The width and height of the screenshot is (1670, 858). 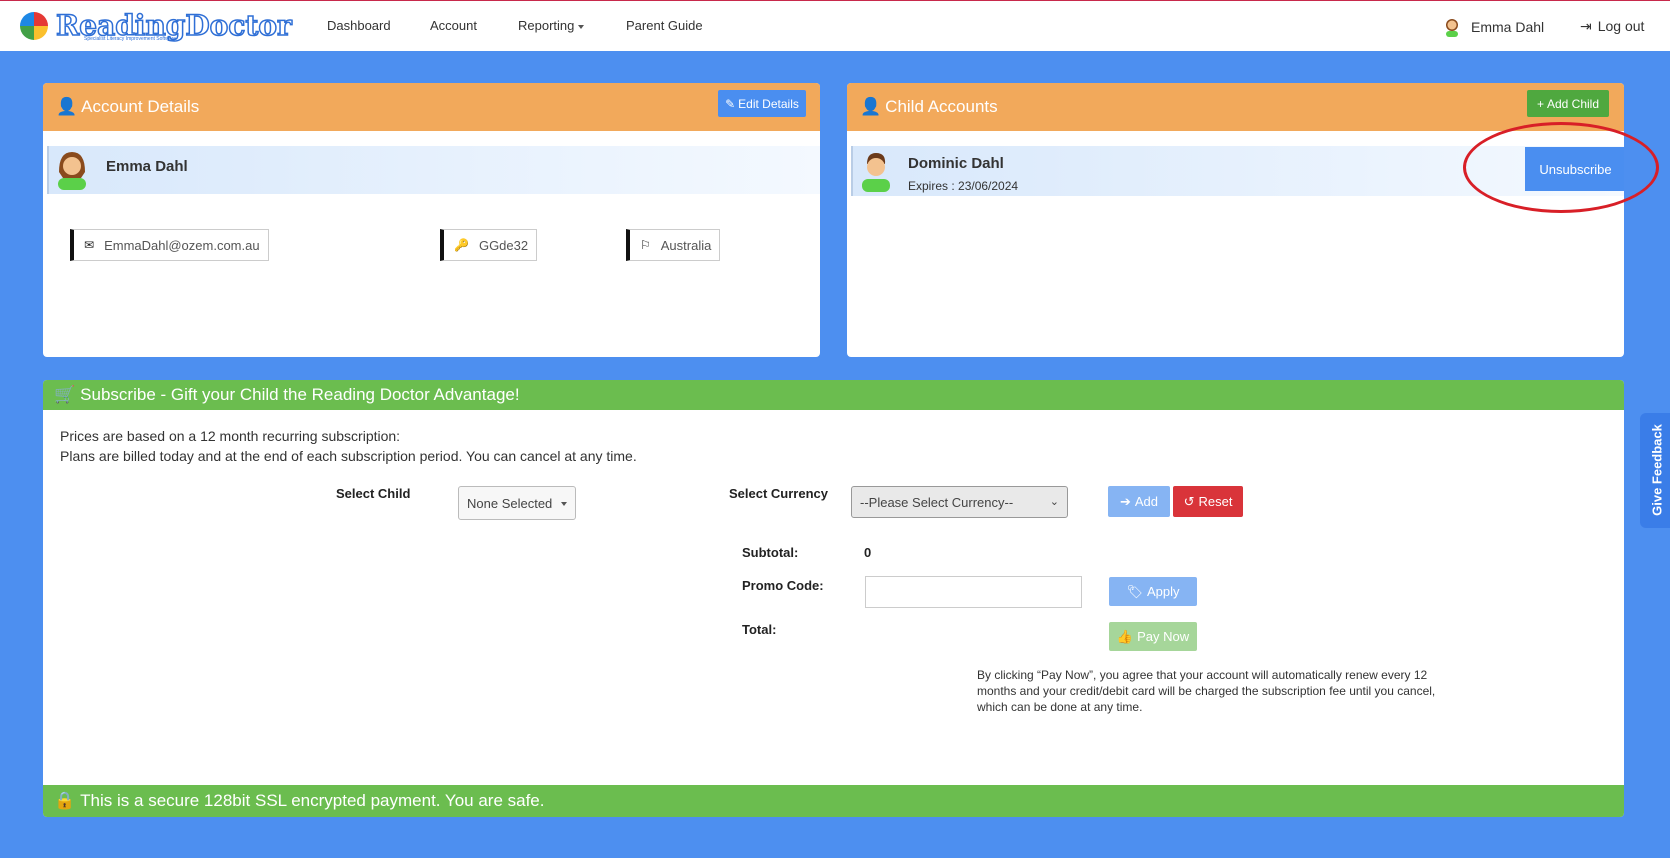 What do you see at coordinates (72, 171) in the screenshot?
I see `female-avatar-icon` at bounding box center [72, 171].